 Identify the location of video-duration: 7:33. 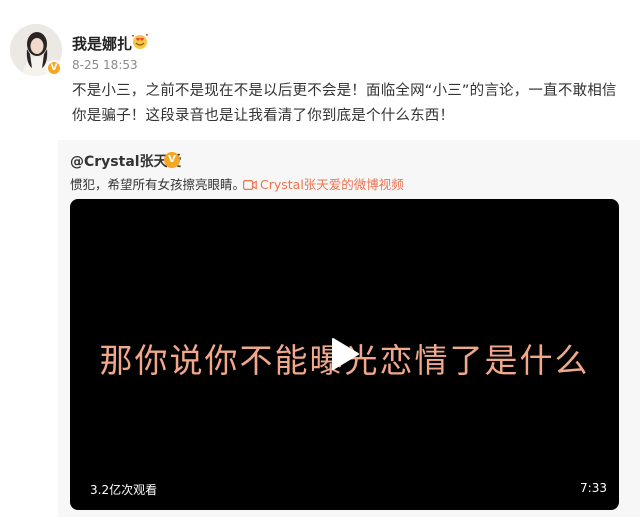
(593, 488).